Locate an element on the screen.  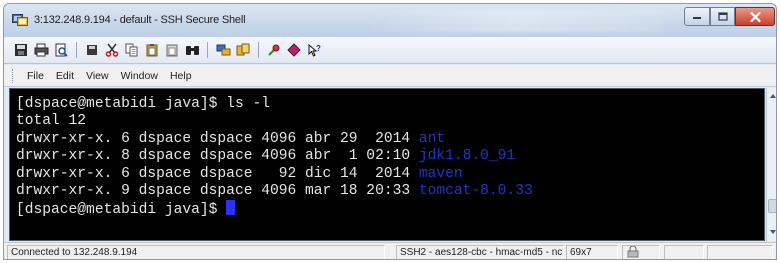
paste-special-button is located at coordinates (172, 50).